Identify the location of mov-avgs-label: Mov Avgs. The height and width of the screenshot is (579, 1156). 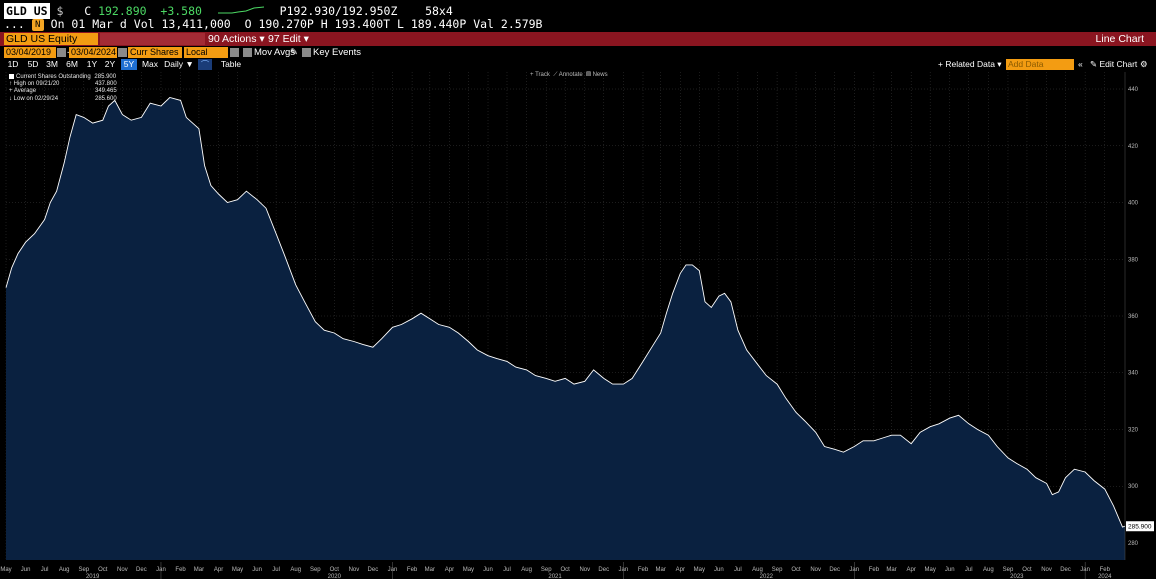
(274, 52).